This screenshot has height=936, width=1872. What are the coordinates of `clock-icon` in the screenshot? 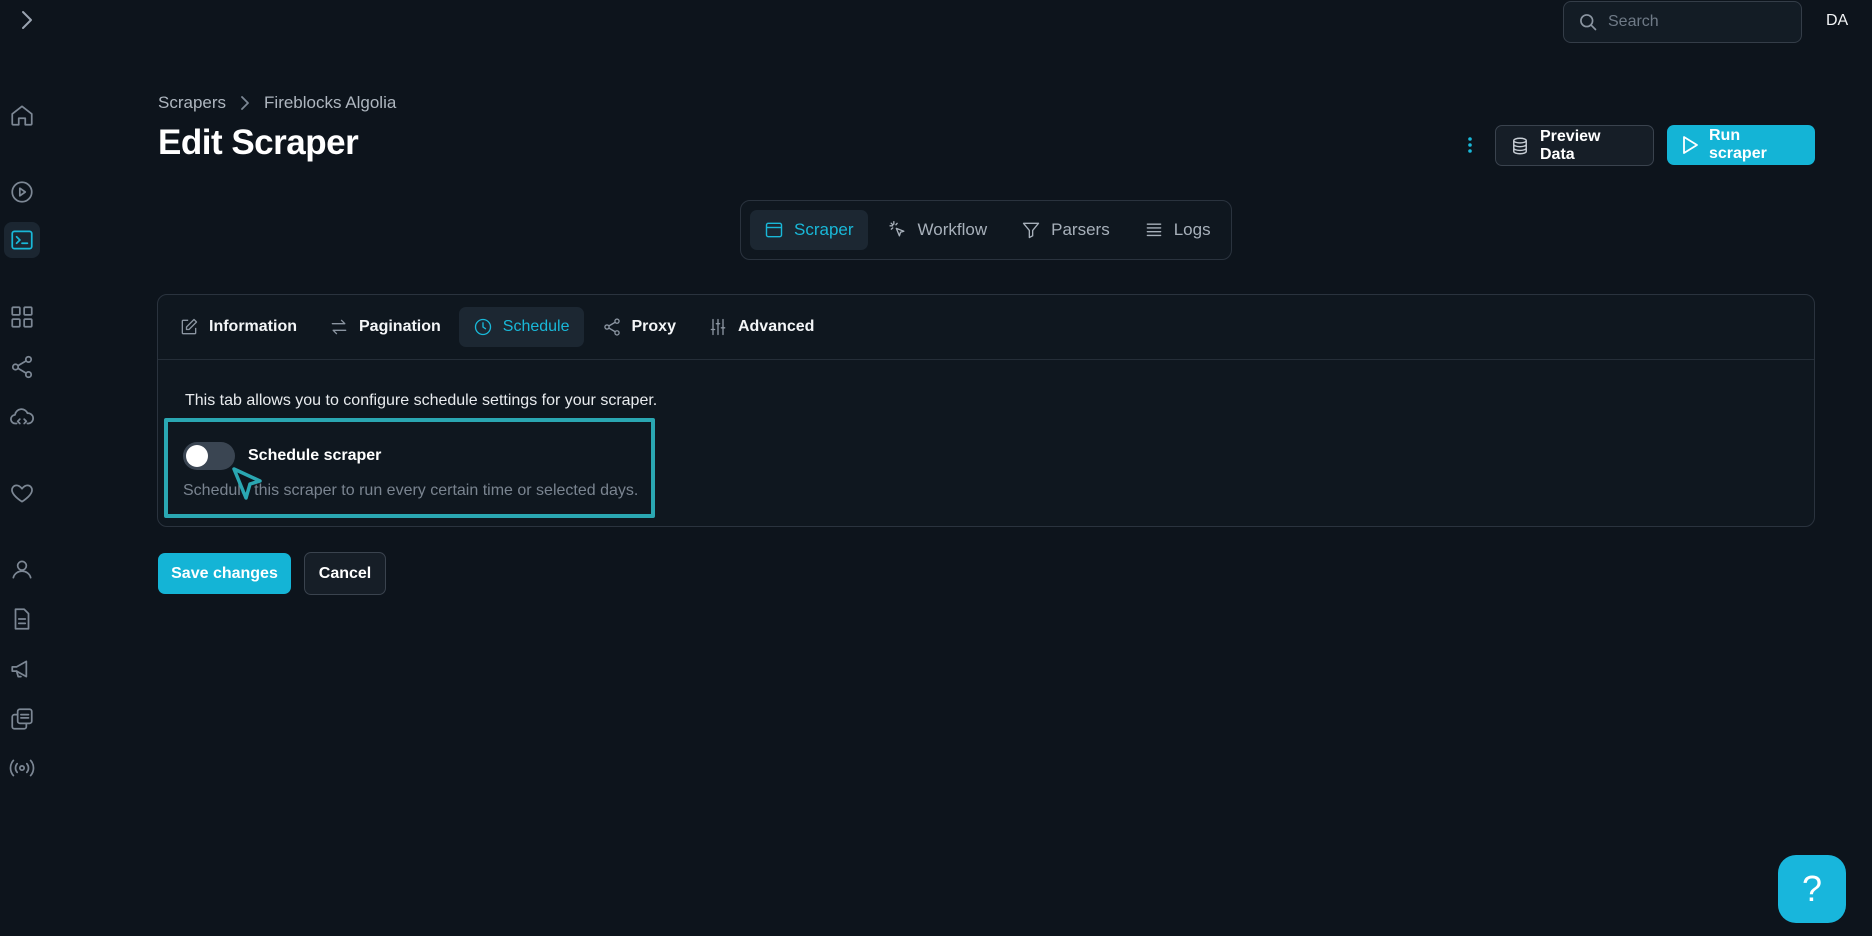 It's located at (483, 327).